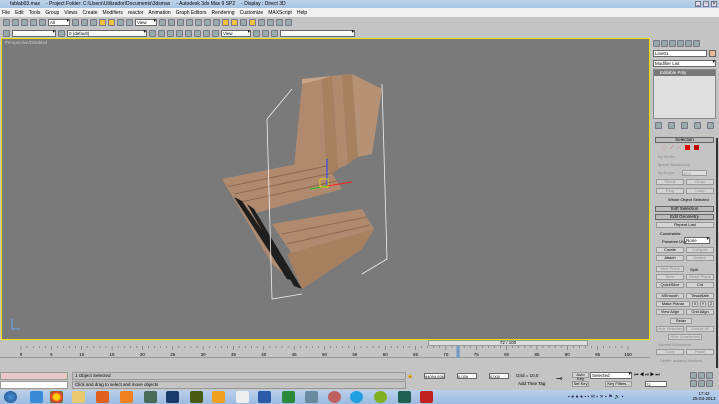 This screenshot has height=404, width=719. Describe the element at coordinates (664, 43) in the screenshot. I see `modify-tab-icon` at that location.